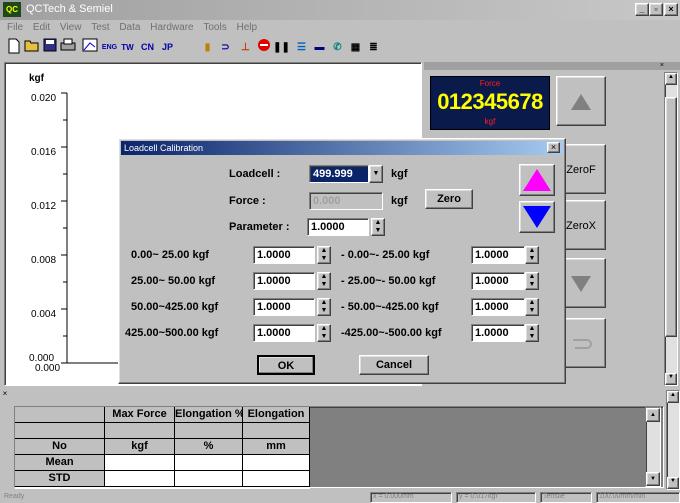 Image resolution: width=680 pixels, height=503 pixels. Describe the element at coordinates (13, 47) in the screenshot. I see `new-icon` at that location.